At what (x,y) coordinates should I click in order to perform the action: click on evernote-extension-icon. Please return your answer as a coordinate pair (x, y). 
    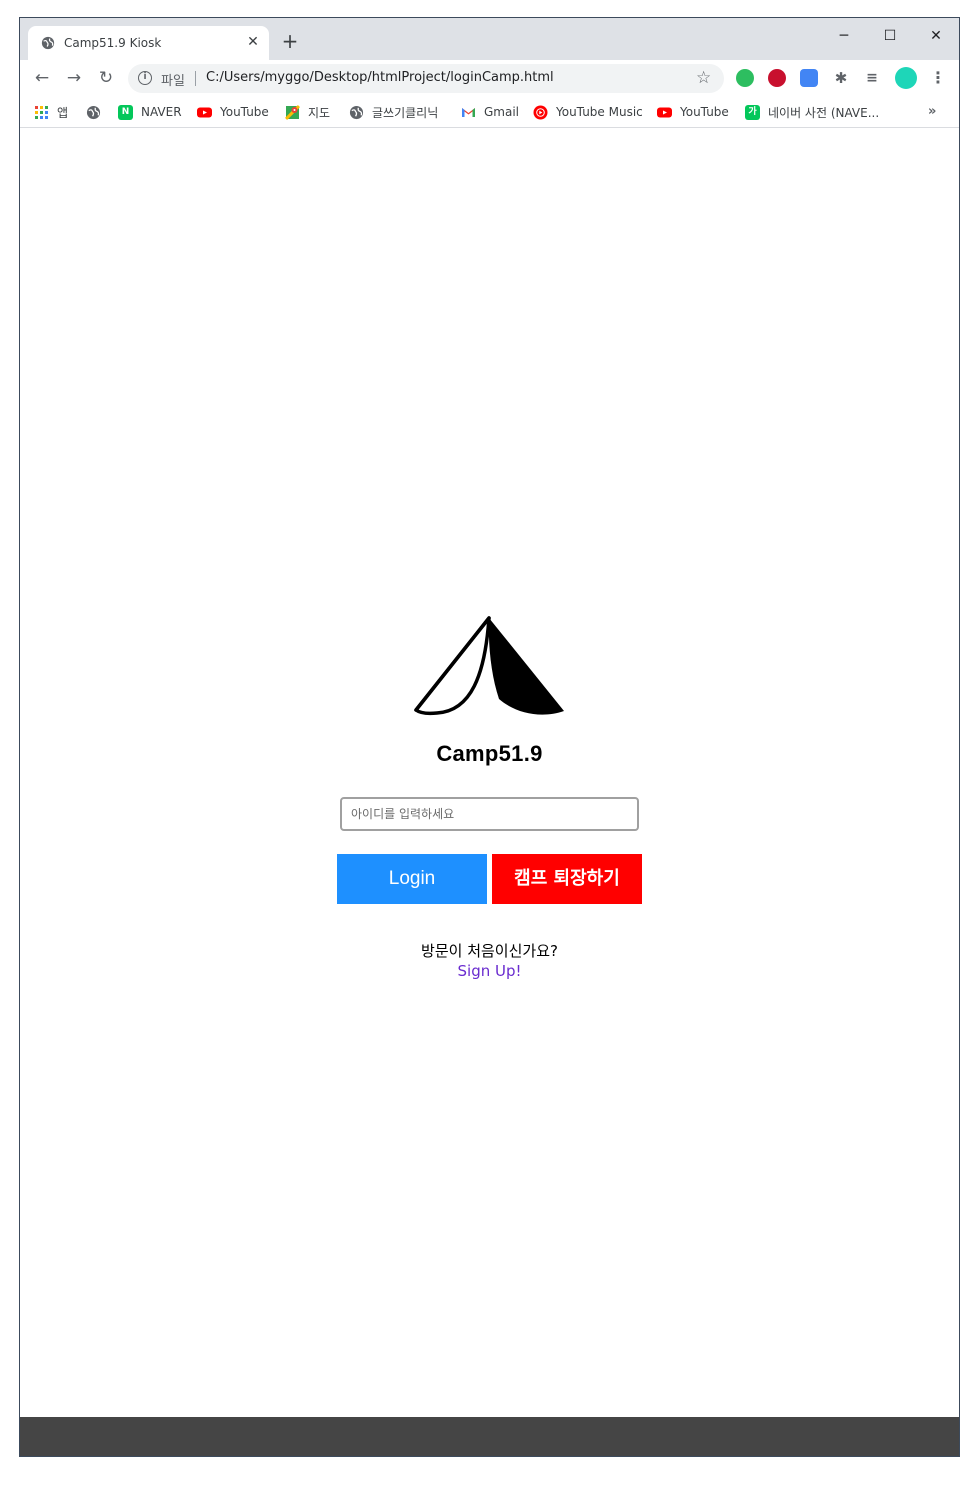
    Looking at the image, I should click on (745, 78).